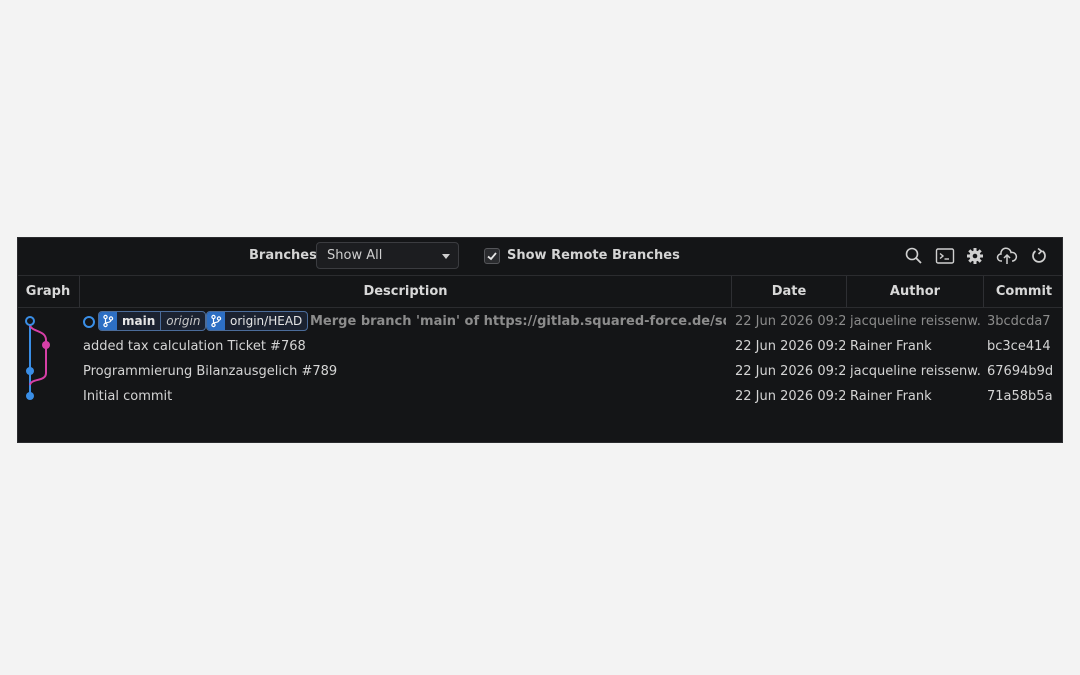 The width and height of the screenshot is (1080, 675). I want to click on branch-tag-main: main origin, so click(152, 321).